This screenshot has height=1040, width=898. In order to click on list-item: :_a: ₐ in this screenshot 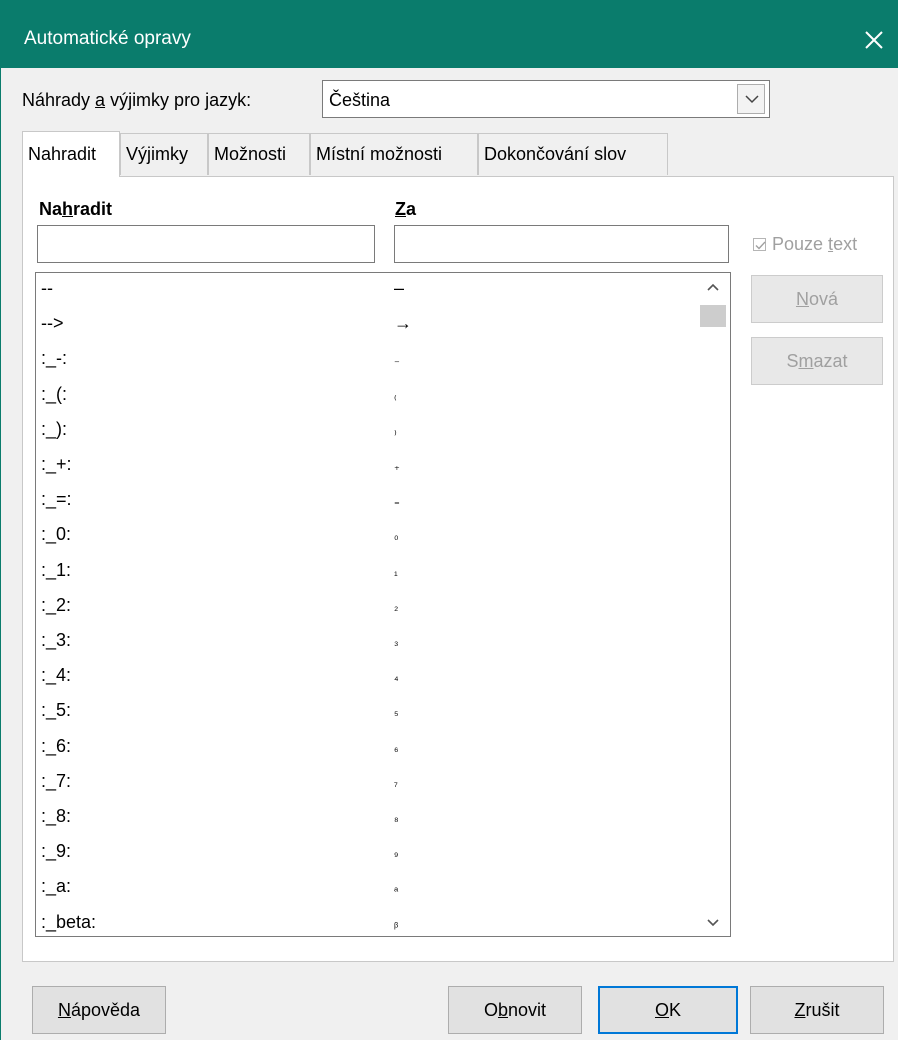, I will do `click(366, 893)`.